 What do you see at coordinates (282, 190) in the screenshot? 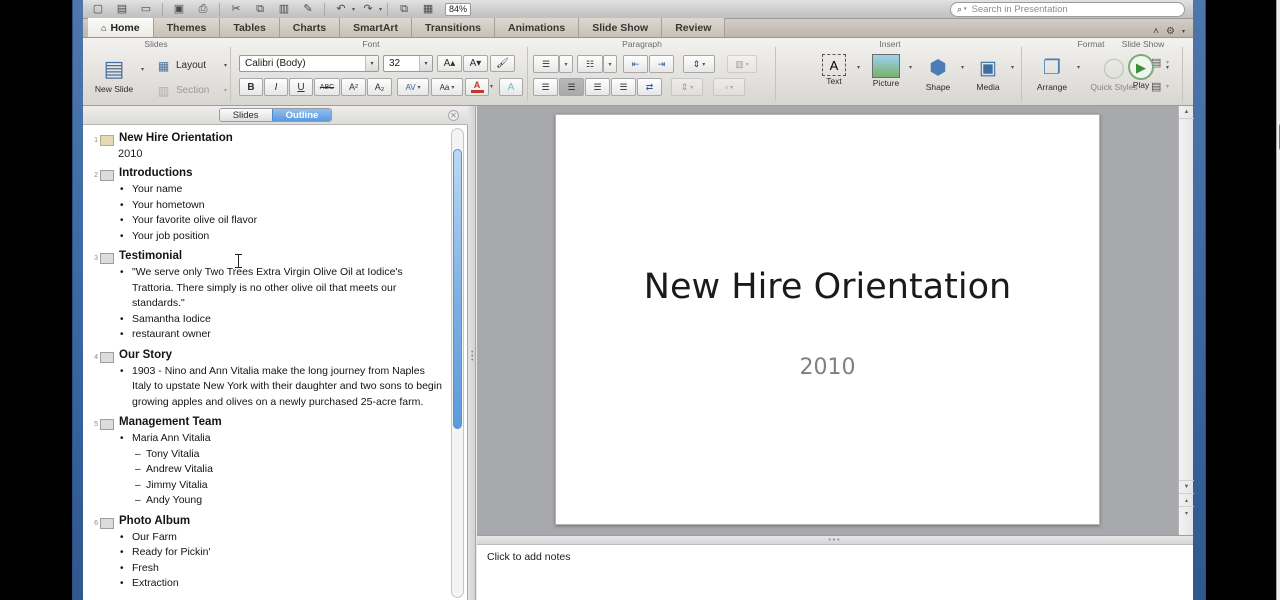
I see `outline-bullet: Your name` at bounding box center [282, 190].